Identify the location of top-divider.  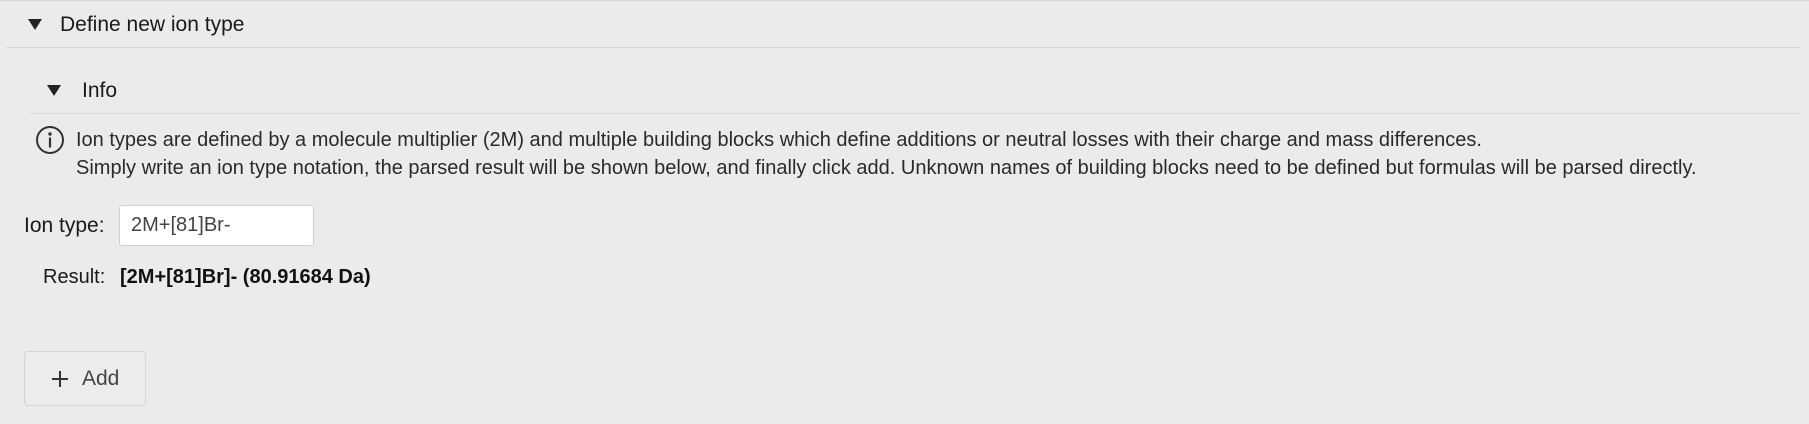
(904, 0).